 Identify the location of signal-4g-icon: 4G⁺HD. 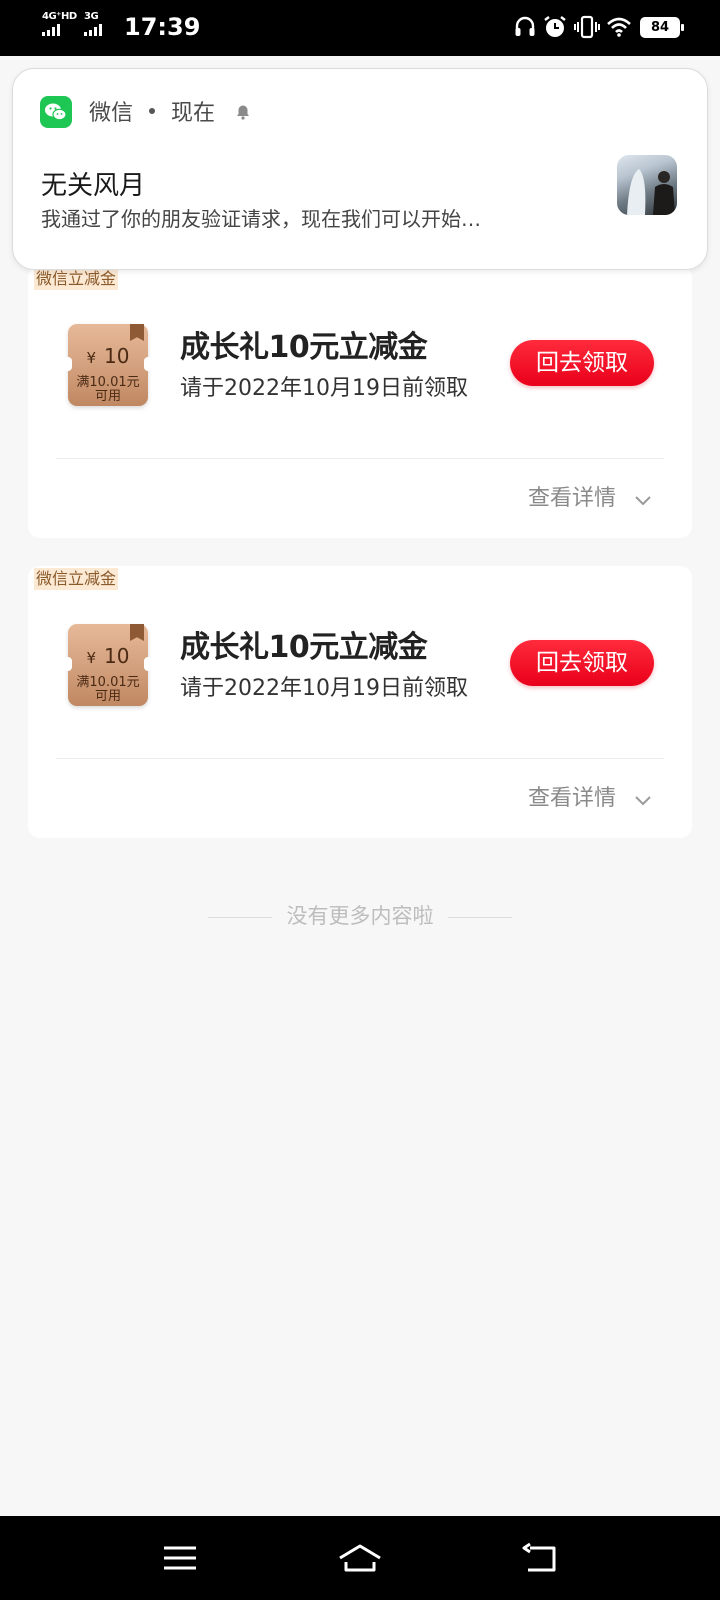
(59, 24).